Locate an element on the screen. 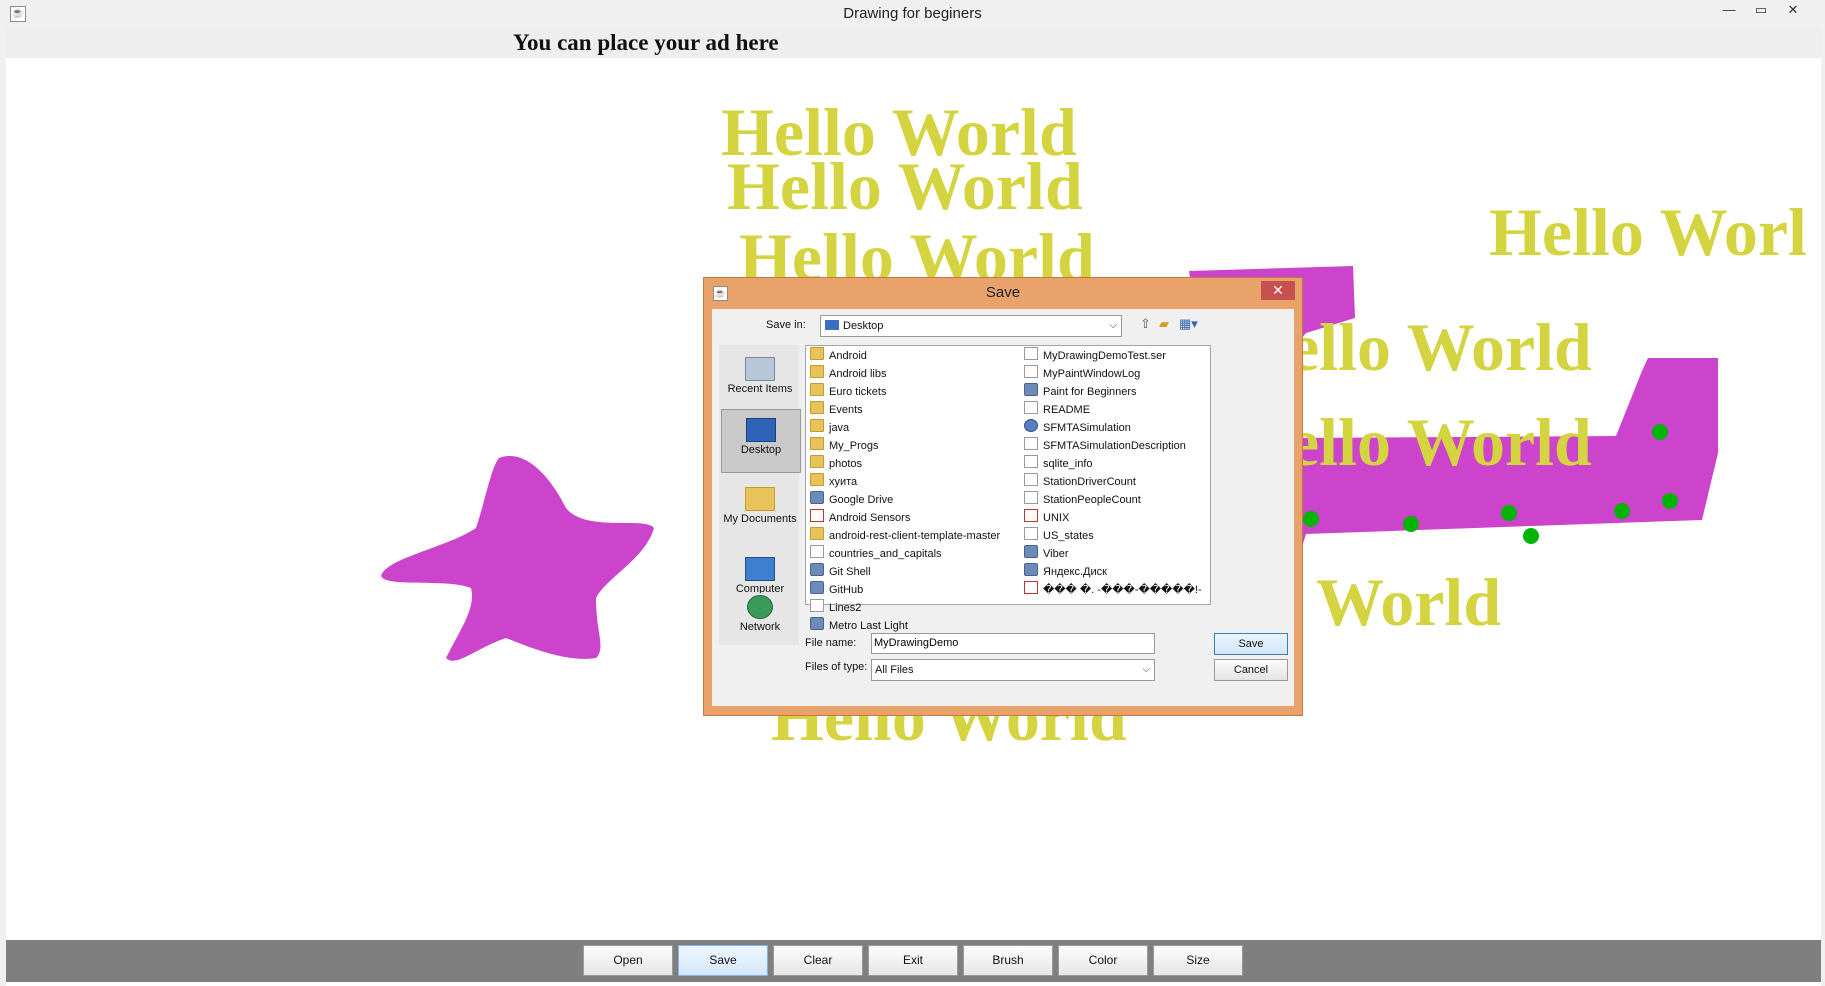  file-list-item: хуита is located at coordinates (833, 482).